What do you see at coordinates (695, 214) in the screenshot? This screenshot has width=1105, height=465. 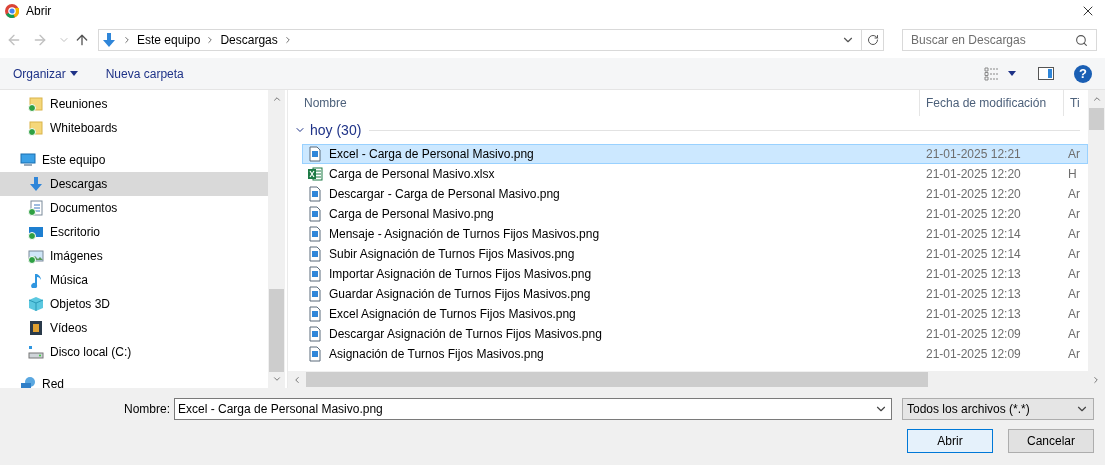 I see `file-row: Carga de Personal Masivo.png 21-01-2025 12:20 Ar` at bounding box center [695, 214].